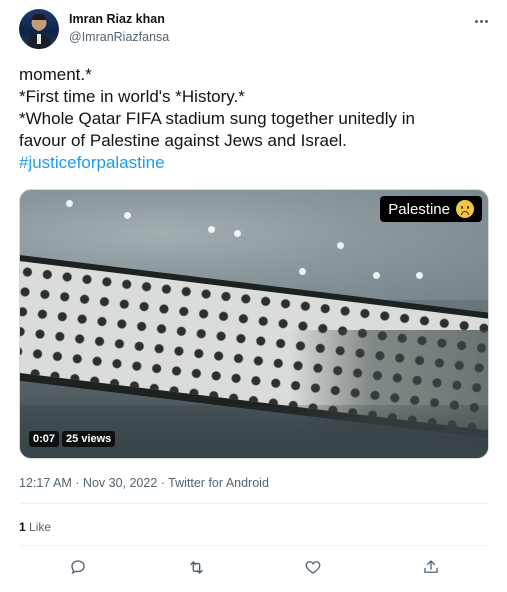 Image resolution: width=507 pixels, height=592 pixels. Describe the element at coordinates (117, 19) in the screenshot. I see `author-name: Imran Riaz khan` at that location.